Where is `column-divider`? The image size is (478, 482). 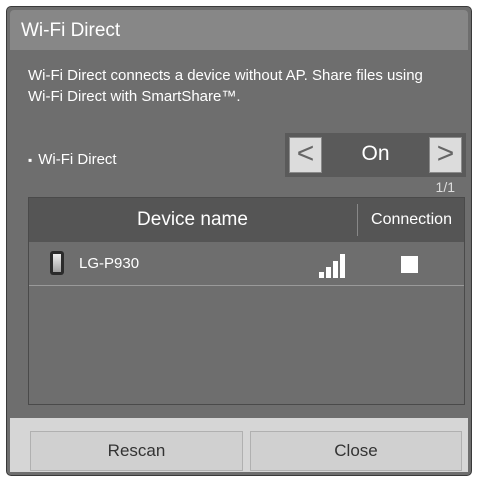
column-divider is located at coordinates (357, 220).